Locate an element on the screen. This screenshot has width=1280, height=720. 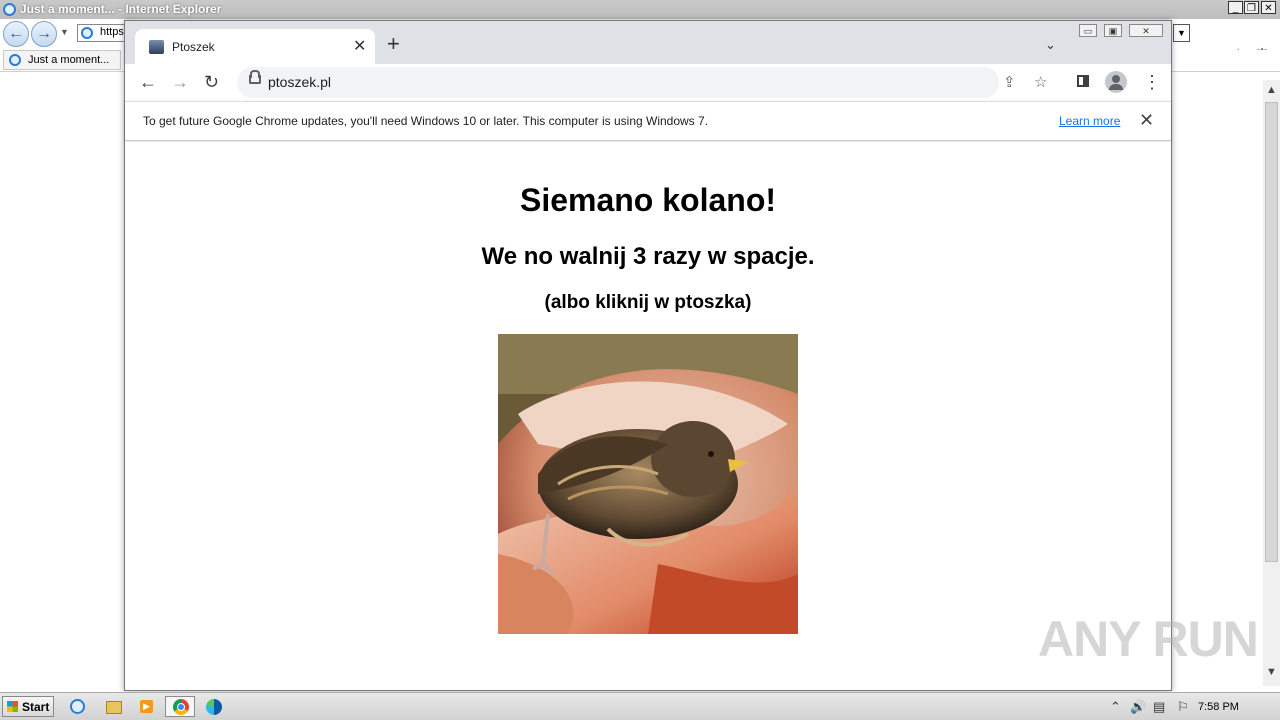
volume-icon: 🔊 is located at coordinates (1138, 707).